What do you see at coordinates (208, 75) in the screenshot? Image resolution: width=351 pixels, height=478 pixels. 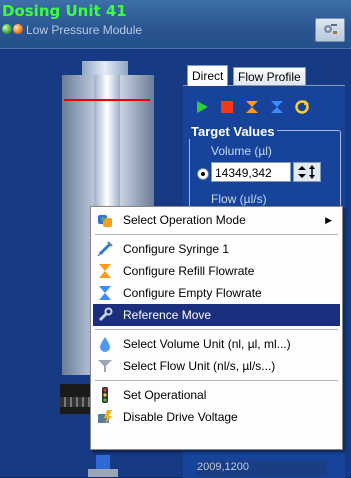 I see `tab-direct: Direct` at bounding box center [208, 75].